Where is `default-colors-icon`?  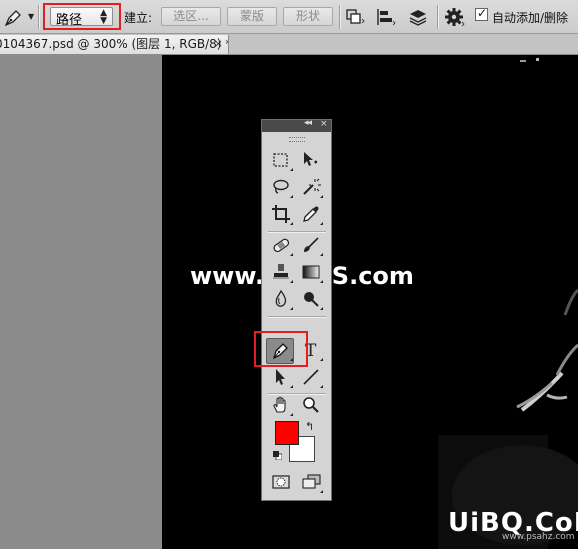 default-colors-icon is located at coordinates (277, 455).